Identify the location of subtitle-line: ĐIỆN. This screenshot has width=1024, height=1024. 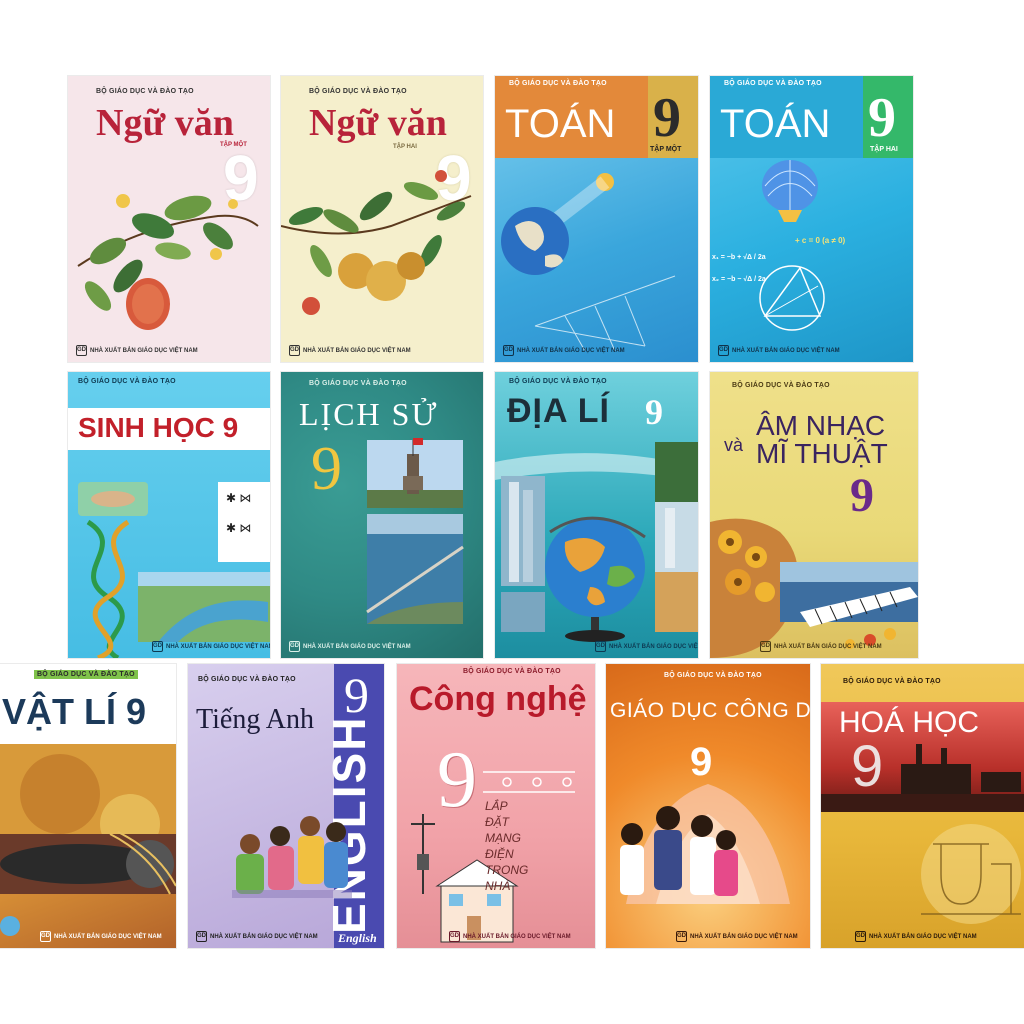
(499, 854).